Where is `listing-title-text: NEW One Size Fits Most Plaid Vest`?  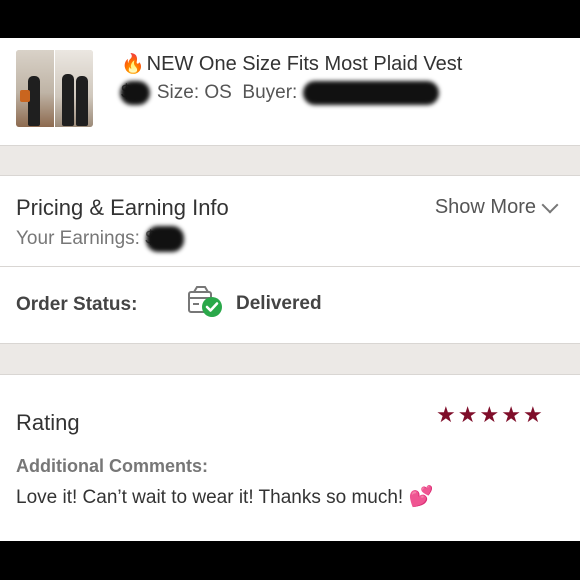
listing-title-text: NEW One Size Fits Most Plaid Vest is located at coordinates (304, 64).